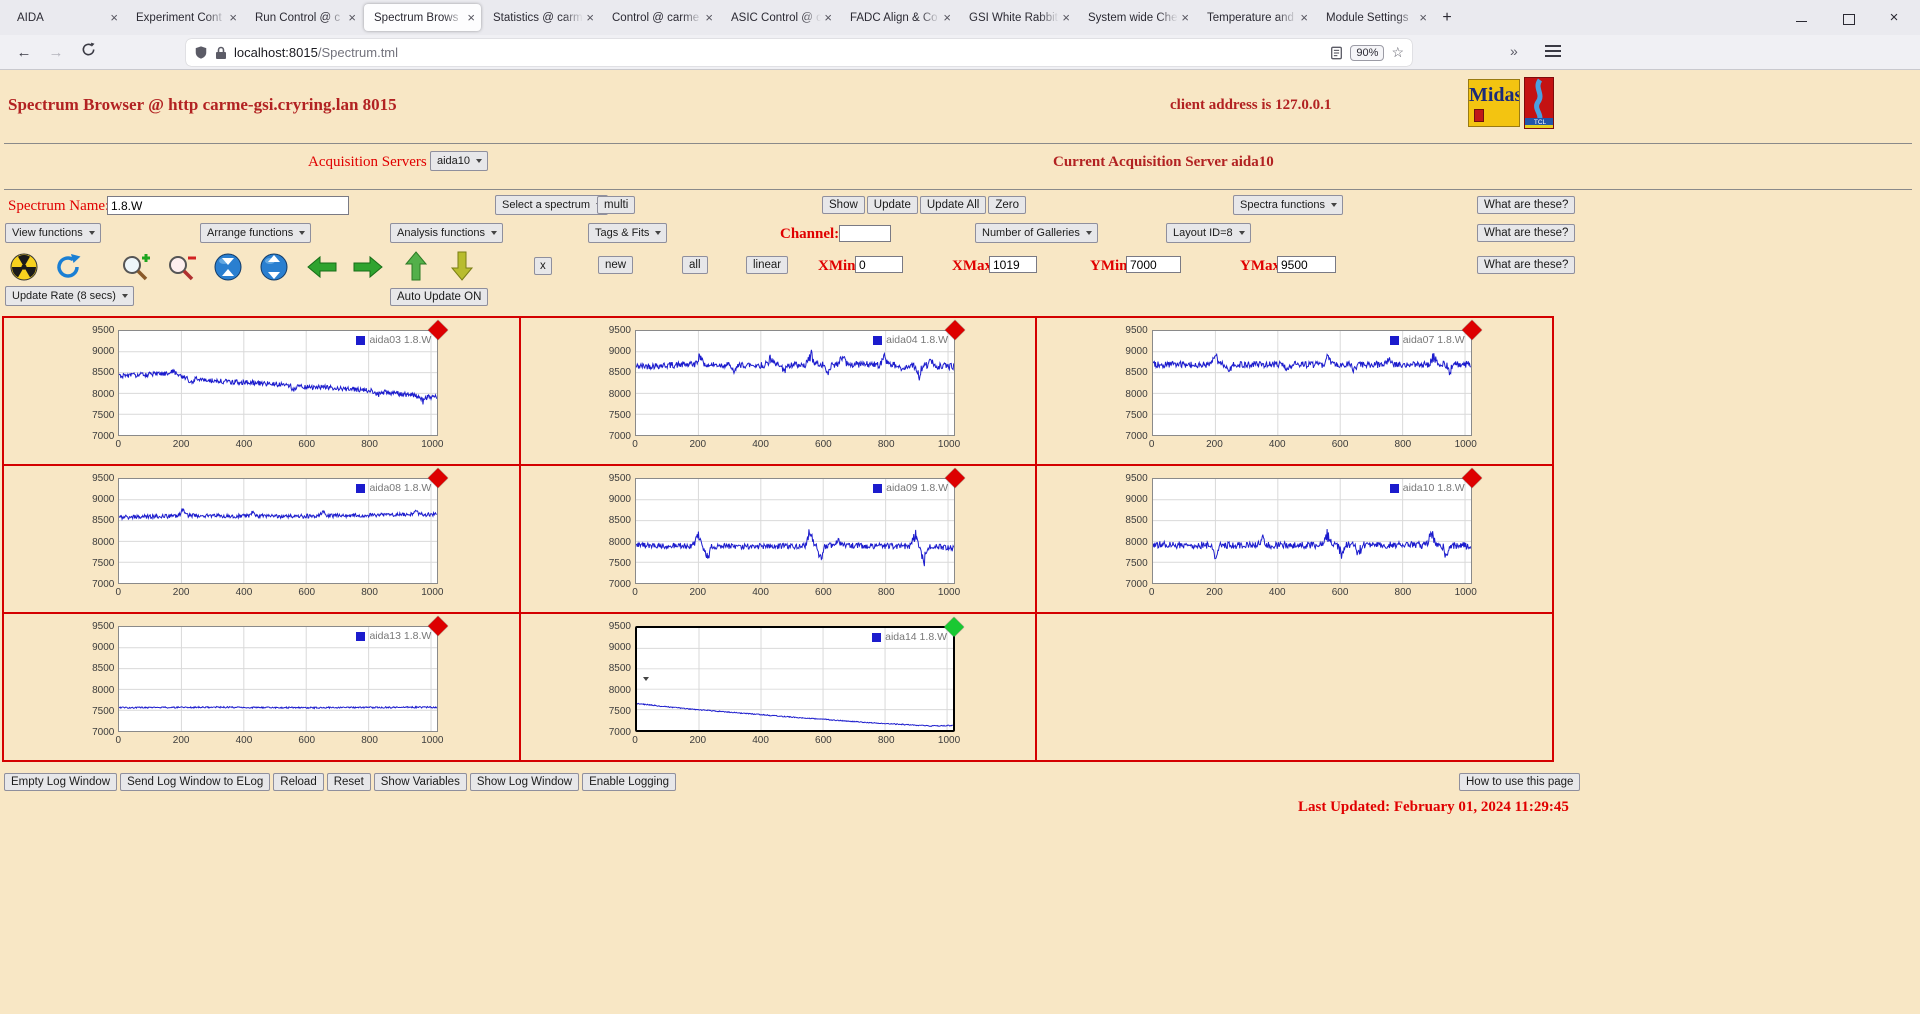 This screenshot has width=1920, height=1014. I want to click on minimize-button, so click(1802, 18).